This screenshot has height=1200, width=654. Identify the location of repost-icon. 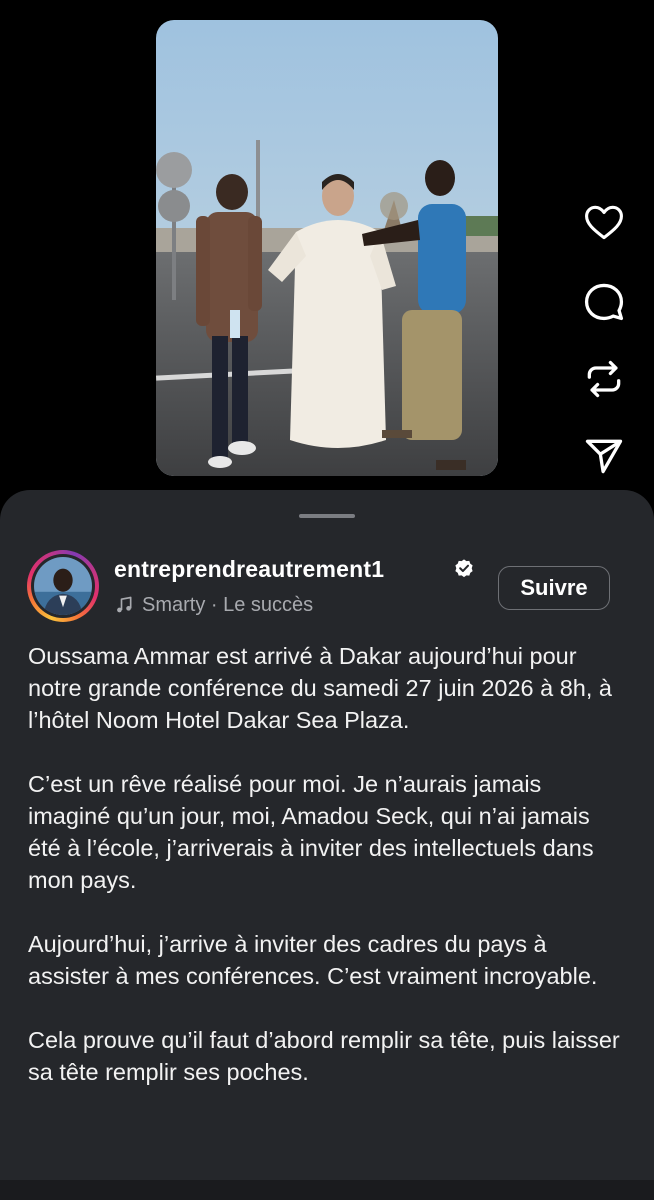
(604, 379).